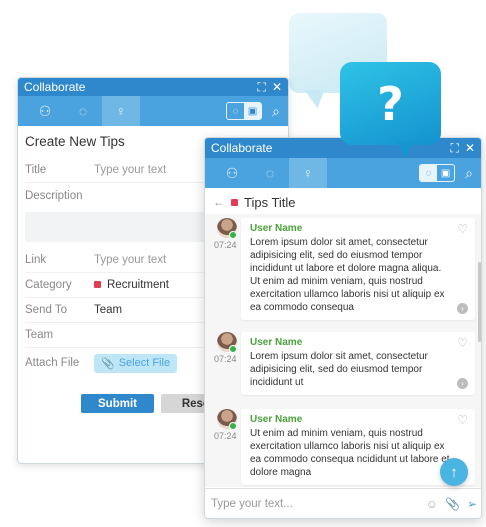 The height and width of the screenshot is (527, 486). I want to click on attach-icon: 📎, so click(452, 504).